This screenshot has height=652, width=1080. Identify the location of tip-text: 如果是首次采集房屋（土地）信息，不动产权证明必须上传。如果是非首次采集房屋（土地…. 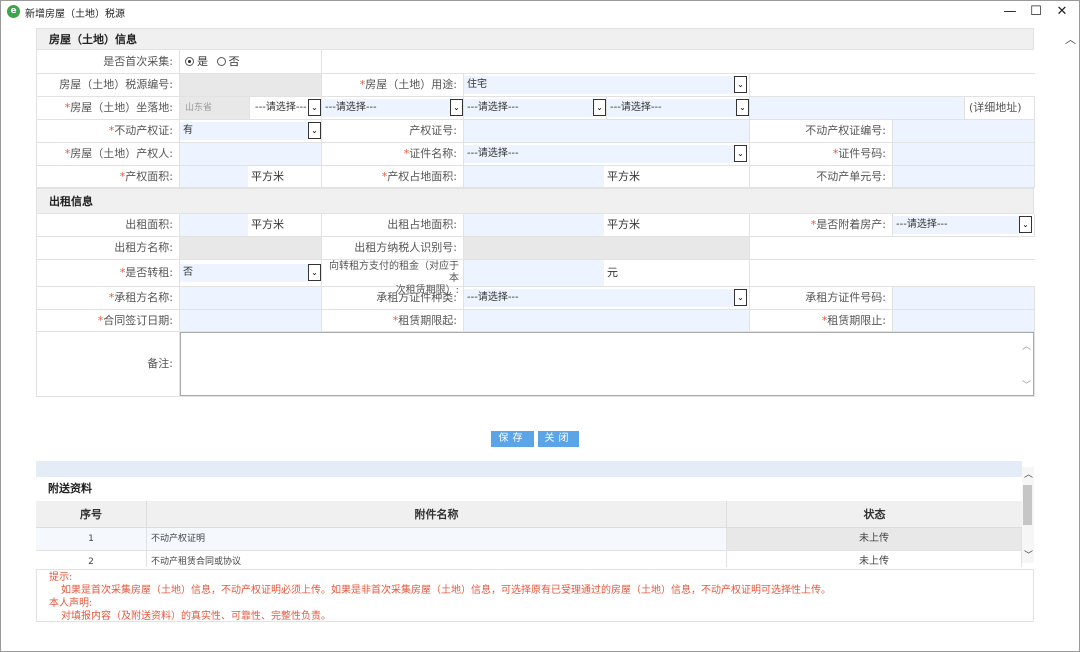
(446, 590).